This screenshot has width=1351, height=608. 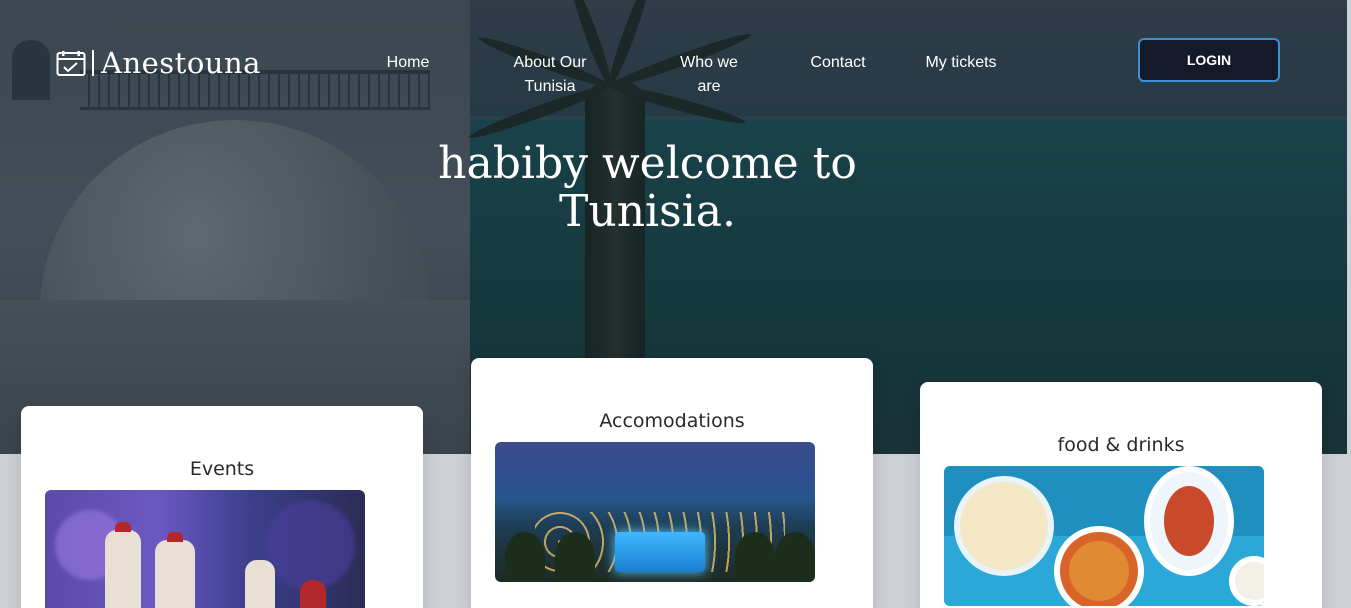 I want to click on ticket-calendar-icon, so click(x=71, y=63).